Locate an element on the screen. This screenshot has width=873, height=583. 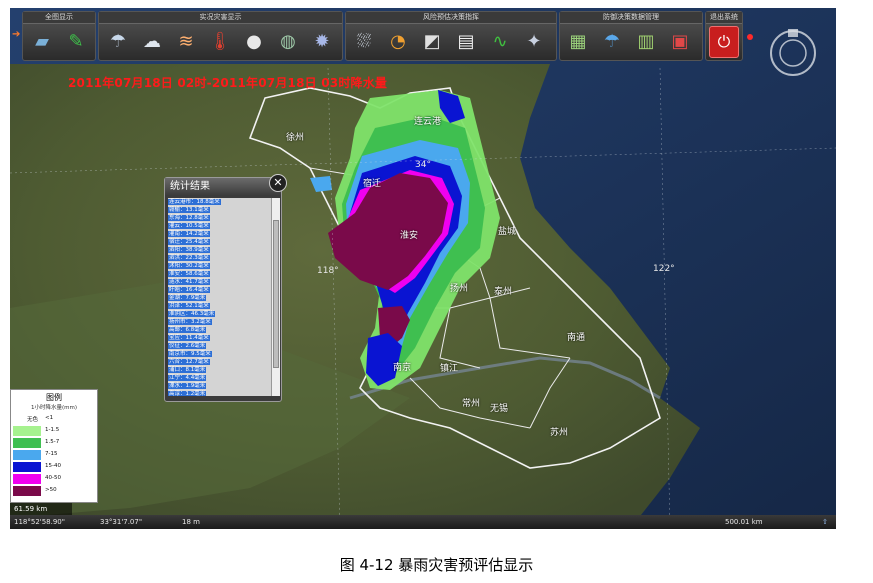
stats-row-text: 连云港市：18.8毫米 is located at coordinates (194, 202).